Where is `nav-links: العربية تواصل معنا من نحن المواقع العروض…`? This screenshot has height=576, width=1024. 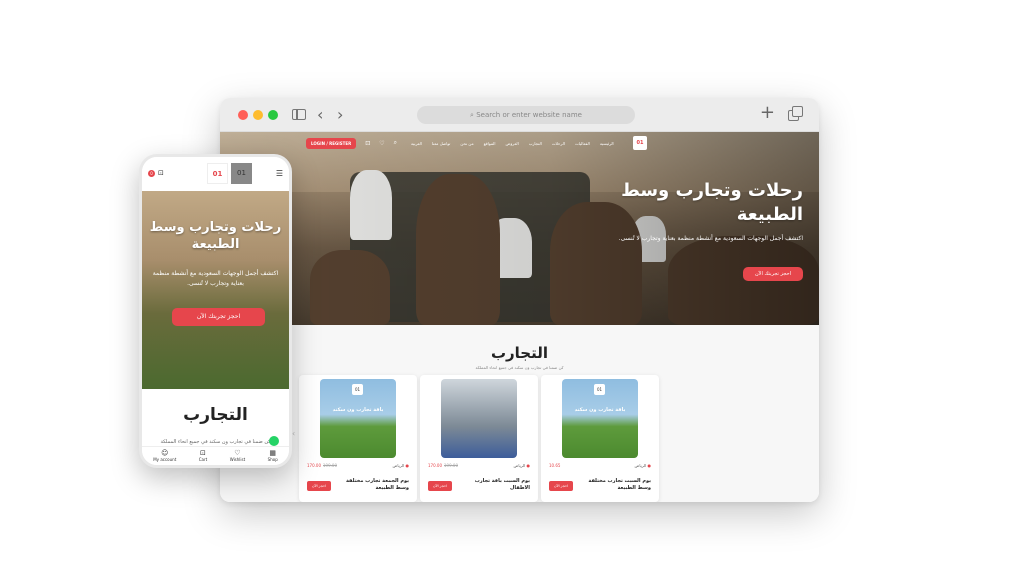
nav-links: العربية تواصل معنا من نحن المواقع العروض… is located at coordinates (512, 143).